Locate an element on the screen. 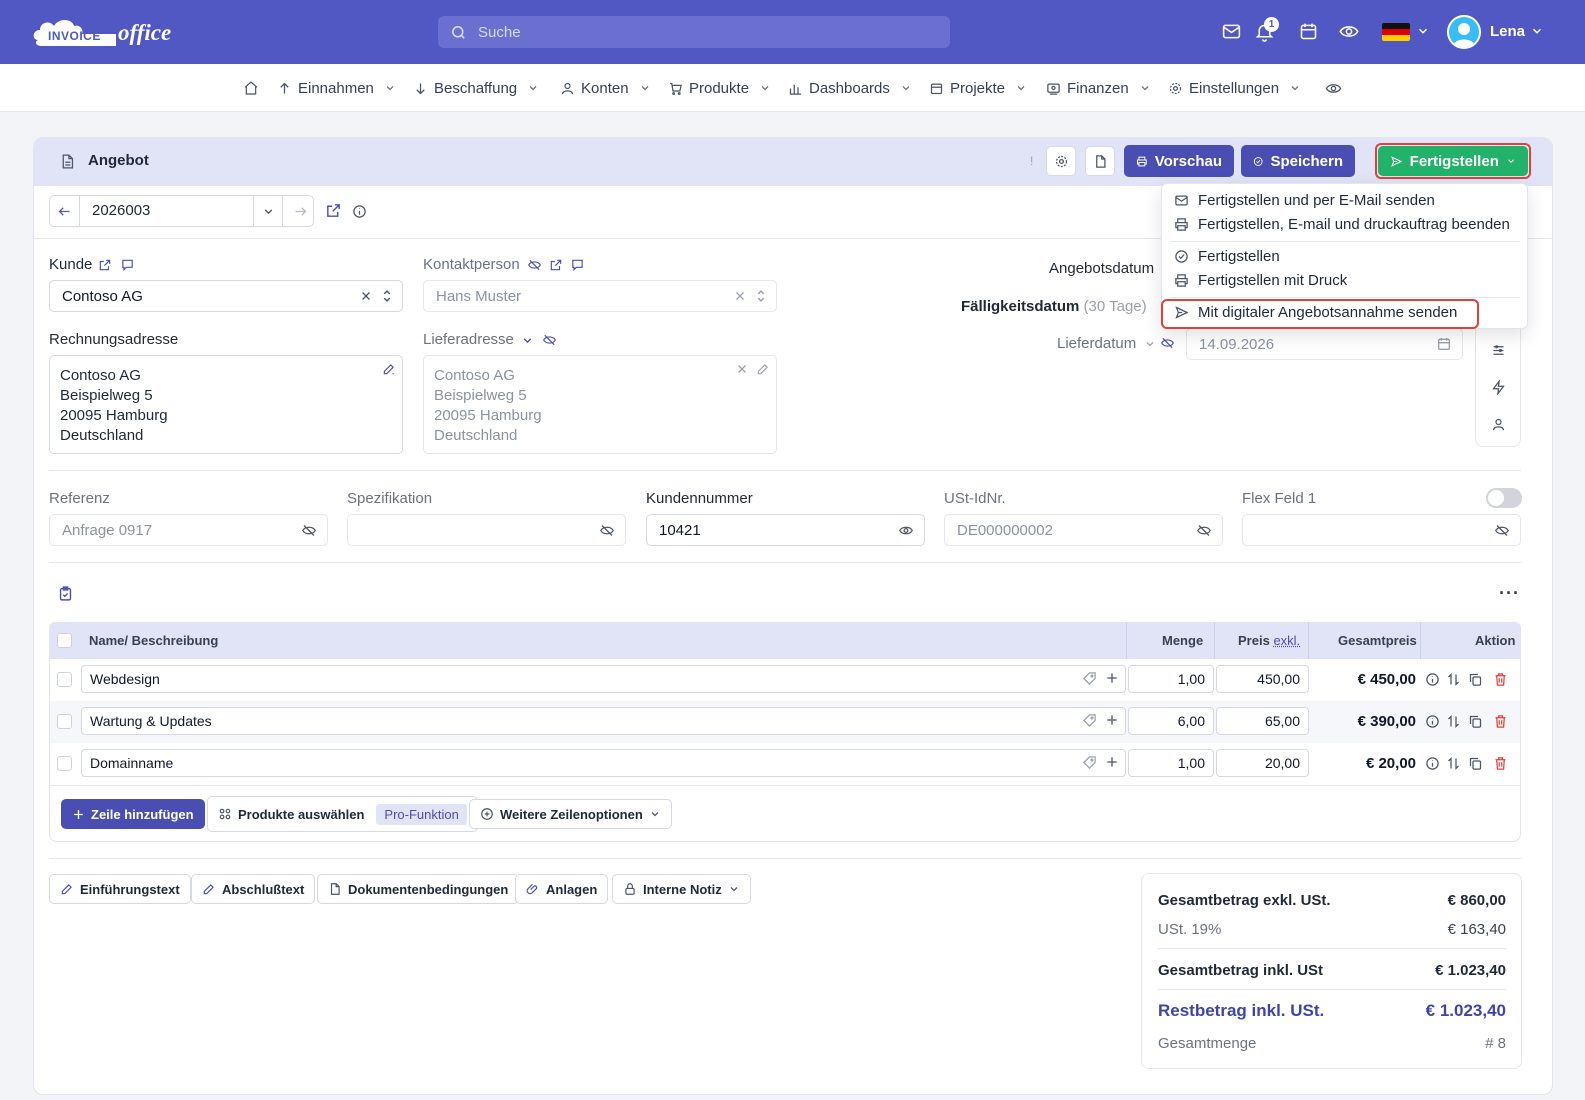  clipboard-icon is located at coordinates (65, 593).